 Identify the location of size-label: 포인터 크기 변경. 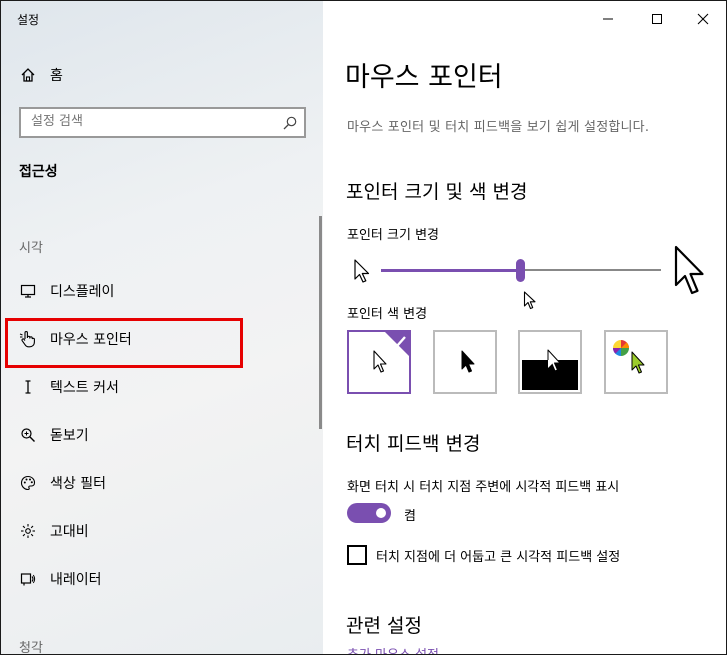
(393, 235).